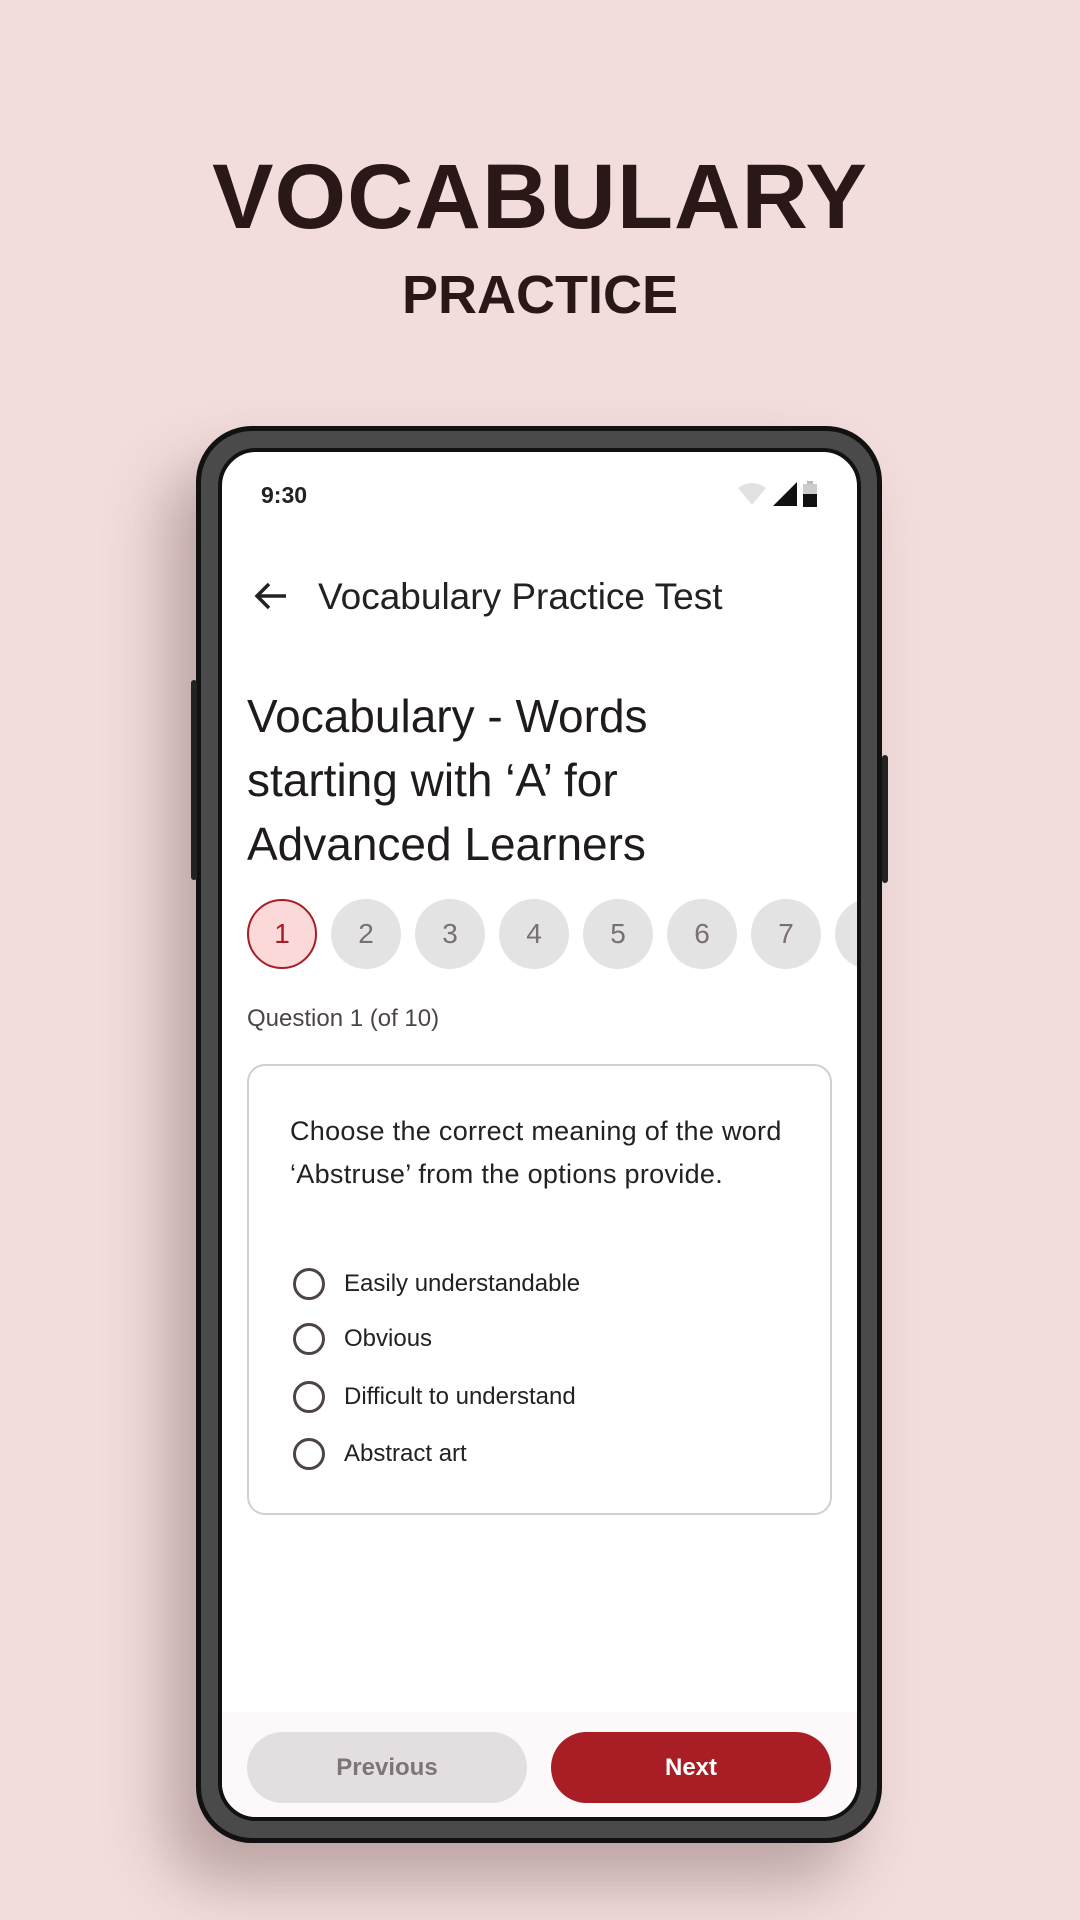 The height and width of the screenshot is (1920, 1080). I want to click on app-bar-title: Vocabulary Practice Test, so click(520, 596).